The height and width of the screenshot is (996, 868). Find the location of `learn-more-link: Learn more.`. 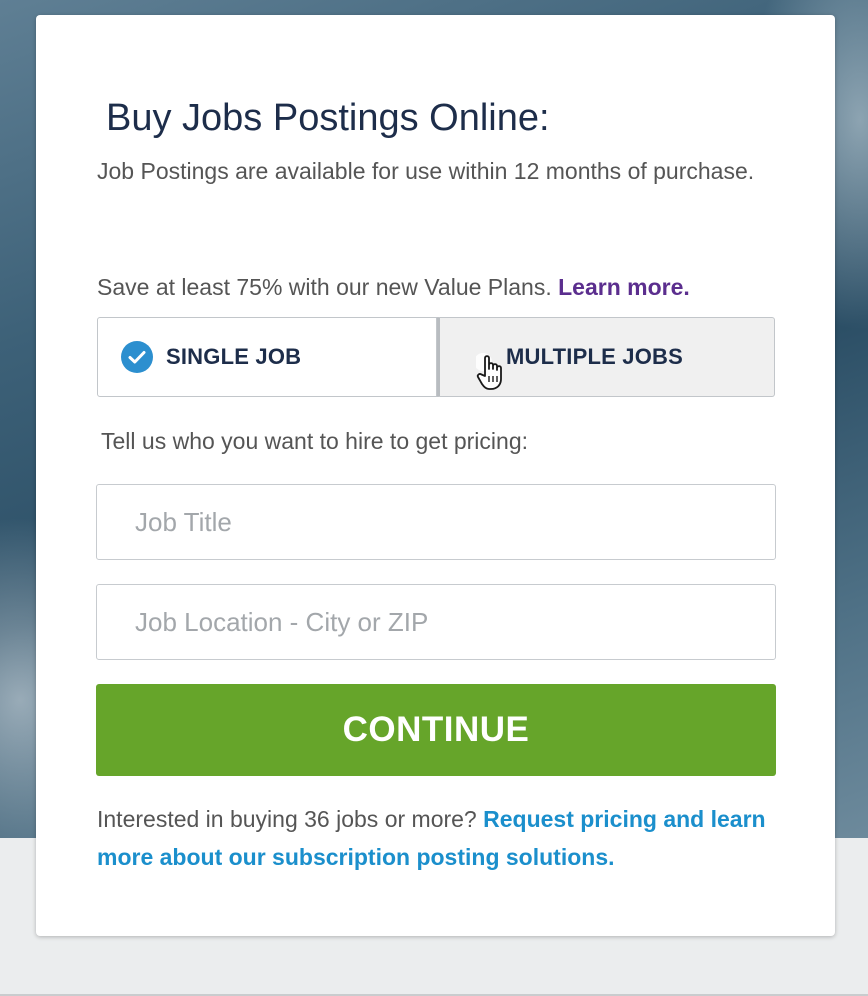

learn-more-link: Learn more. is located at coordinates (624, 287).